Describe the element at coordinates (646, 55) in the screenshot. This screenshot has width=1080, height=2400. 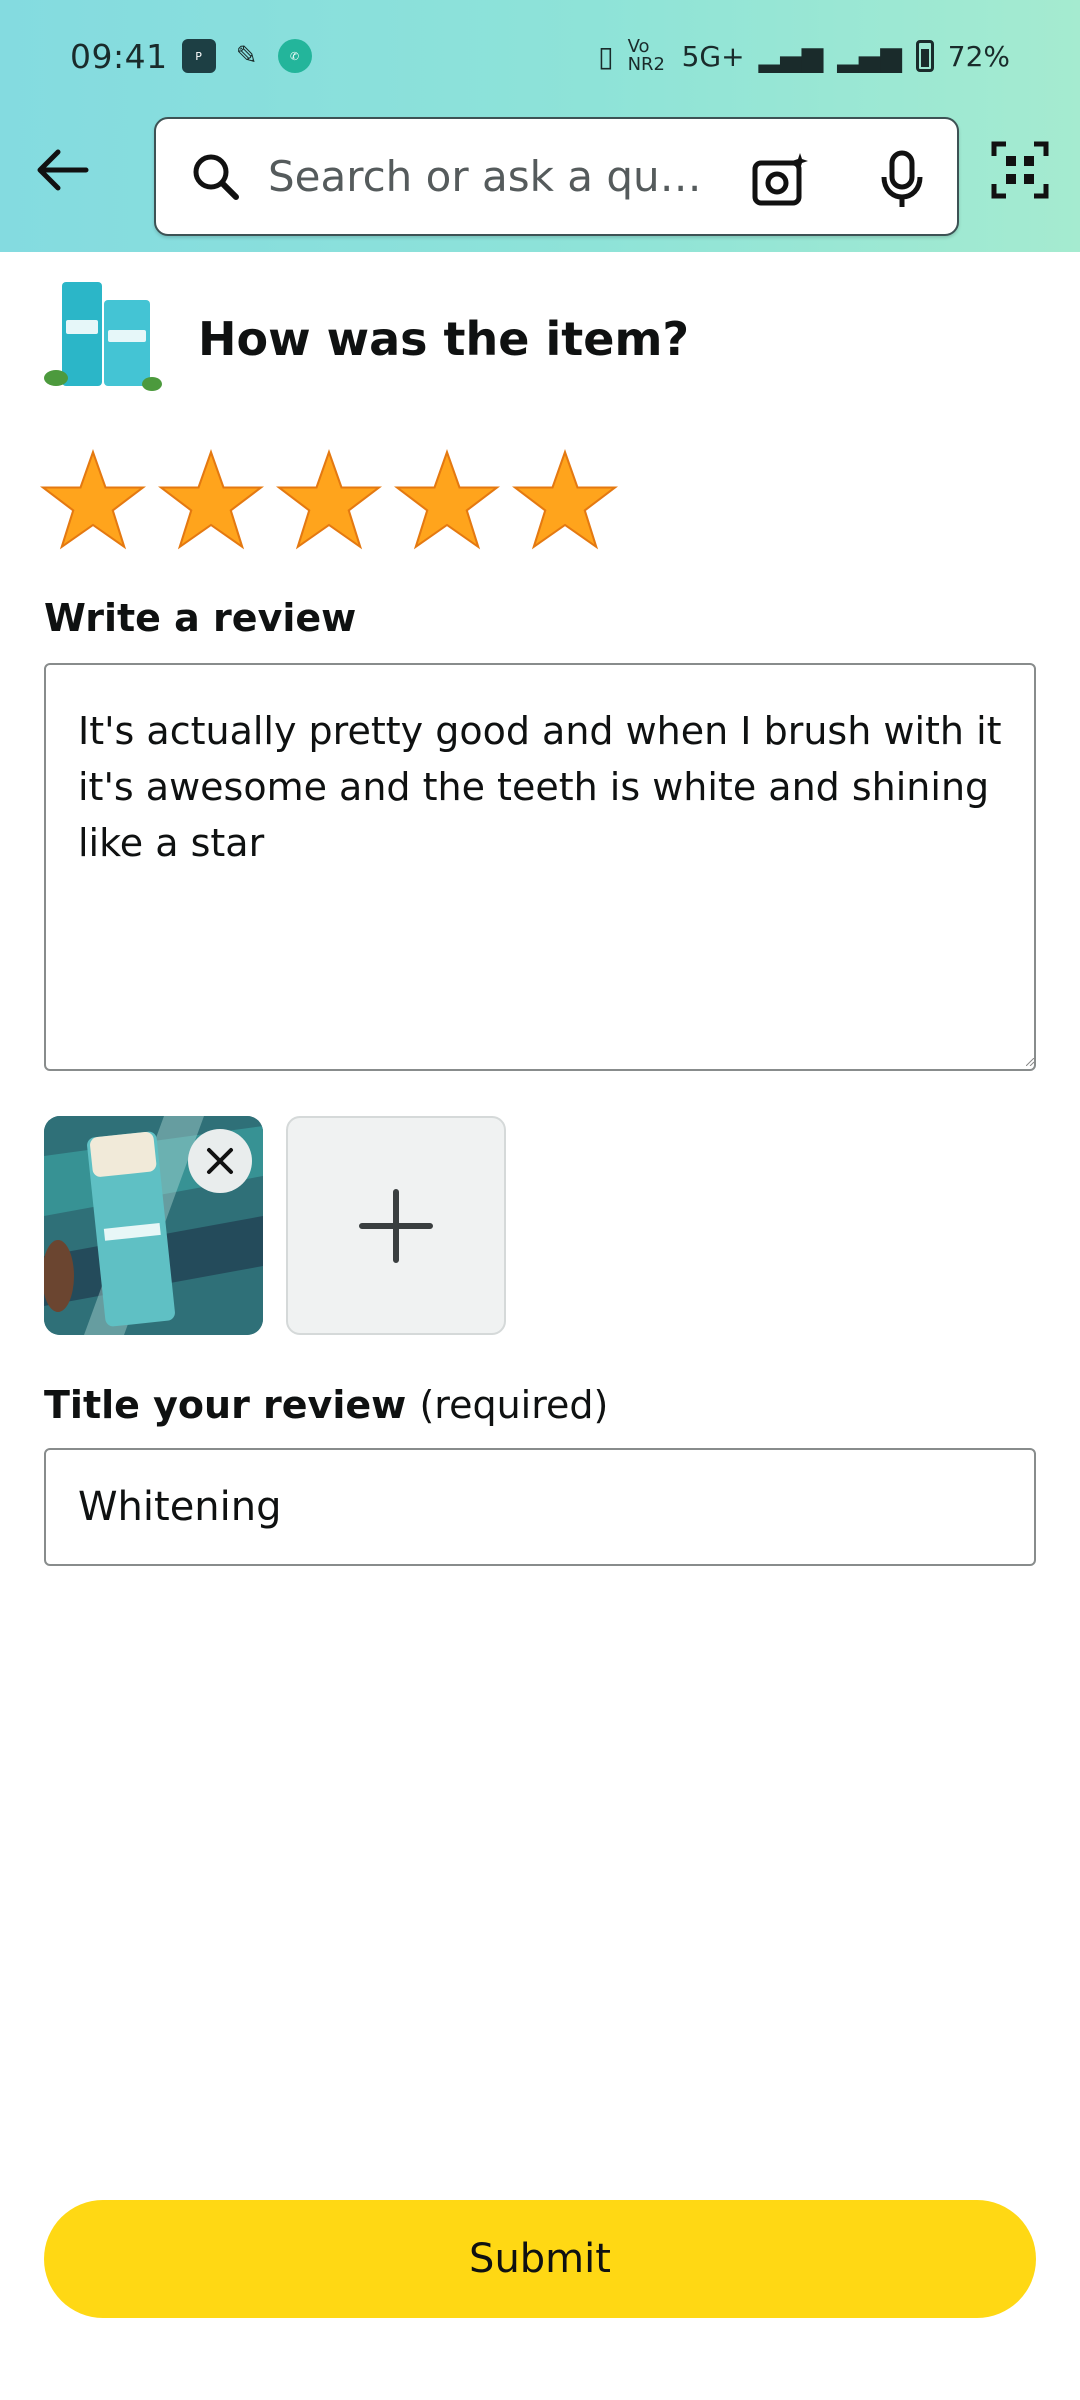
I see `volte-label: Vo NR2` at that location.